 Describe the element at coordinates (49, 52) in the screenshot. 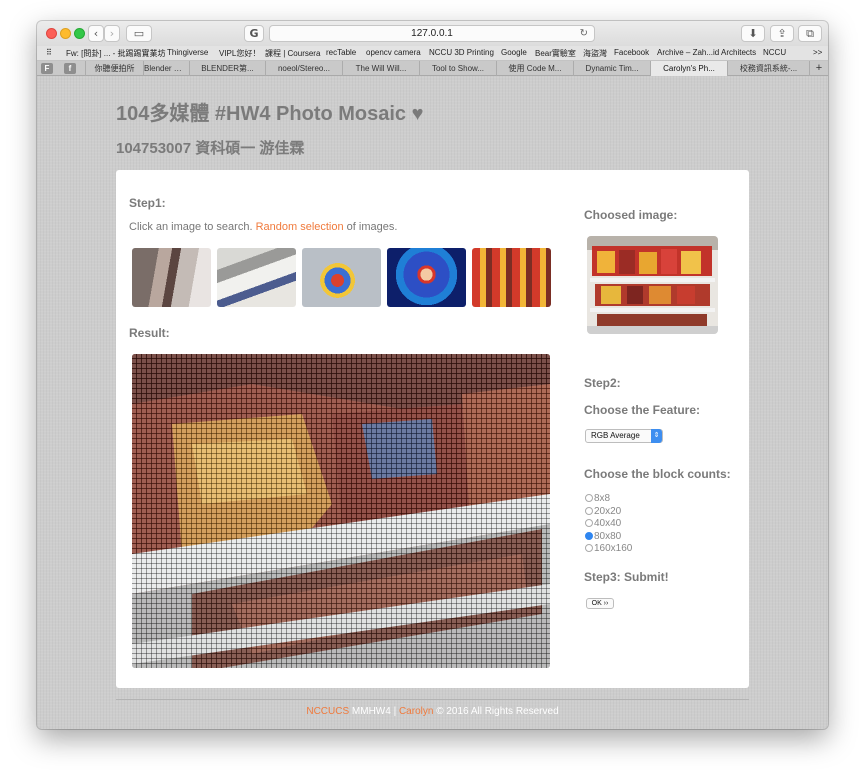

I see `grid-icon: ⠿` at that location.